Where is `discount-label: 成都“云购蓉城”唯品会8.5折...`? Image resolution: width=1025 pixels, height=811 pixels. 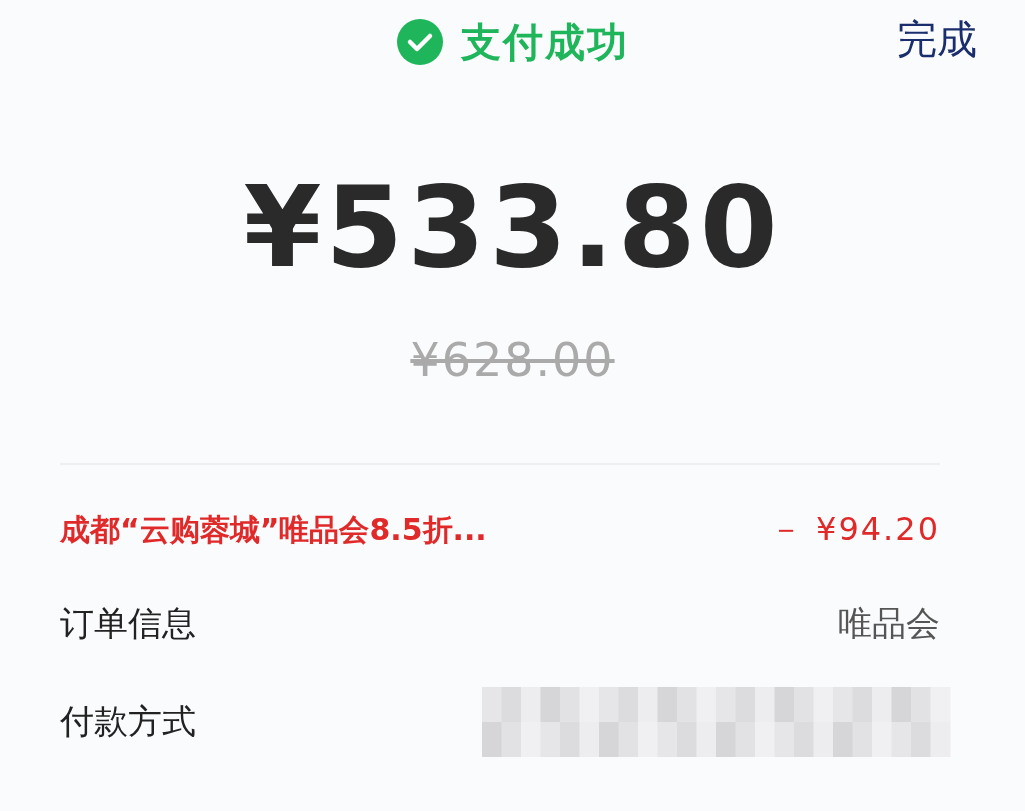 discount-label: 成都“云购蓉城”唯品会8.5折... is located at coordinates (273, 529).